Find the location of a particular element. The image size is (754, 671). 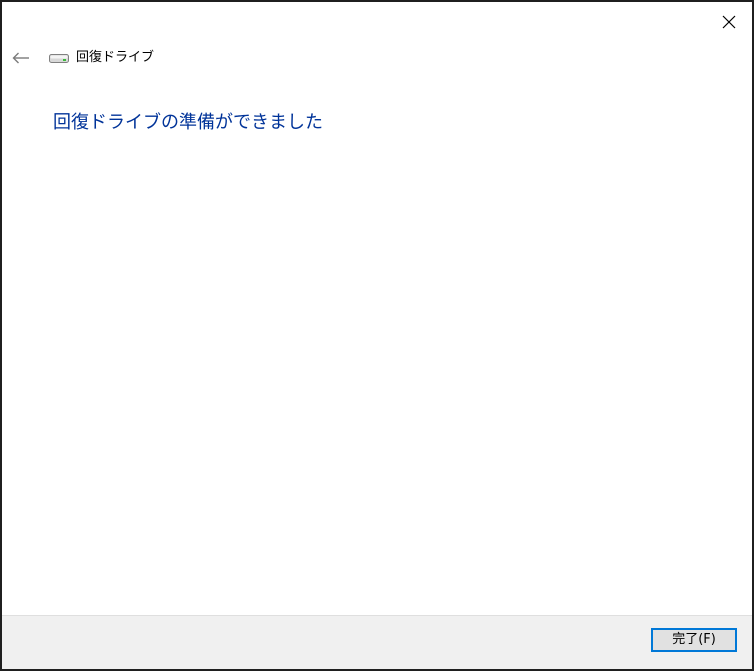

back-button is located at coordinates (21, 58).